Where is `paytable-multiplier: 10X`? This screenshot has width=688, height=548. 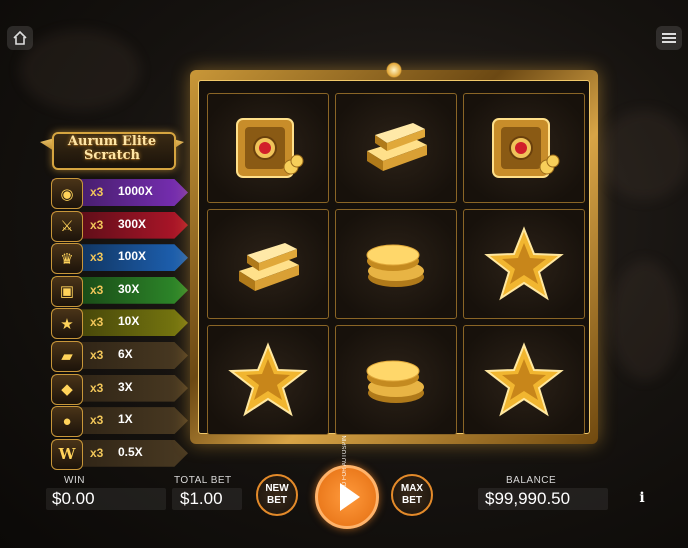
paytable-multiplier: 10X is located at coordinates (129, 321).